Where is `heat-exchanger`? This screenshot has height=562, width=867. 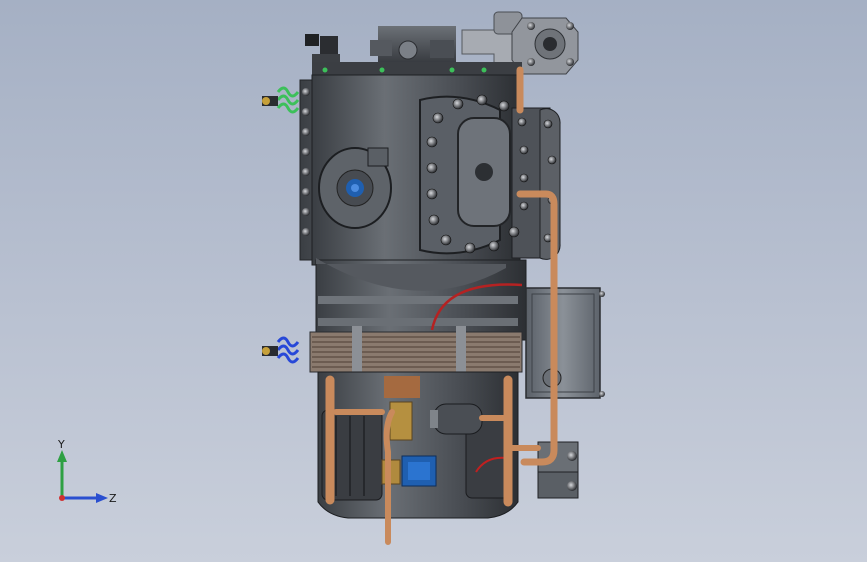
heat-exchanger is located at coordinates (392, 349).